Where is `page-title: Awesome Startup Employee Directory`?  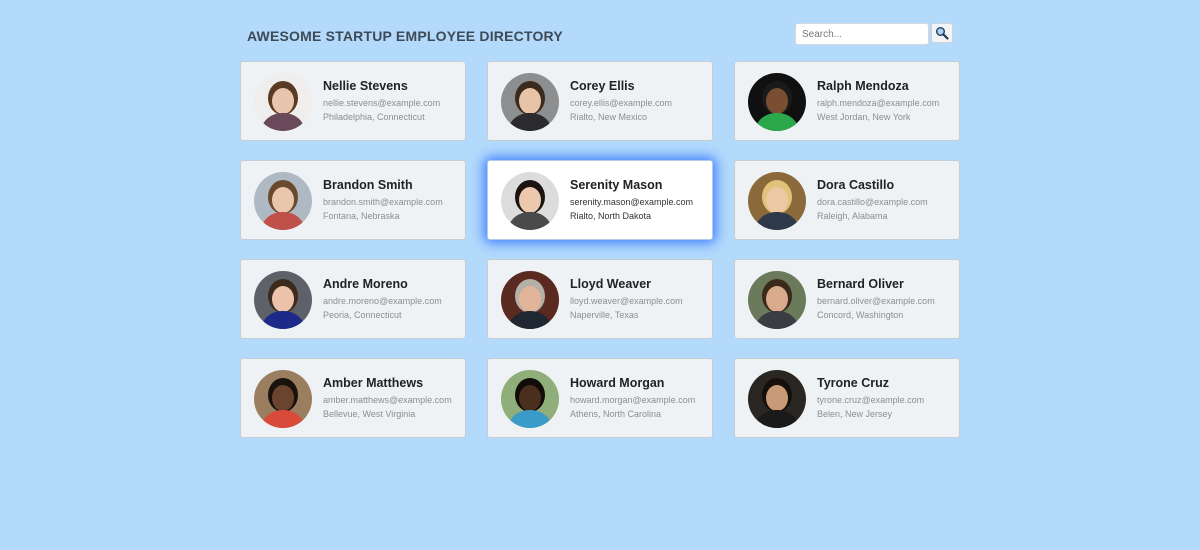 page-title: Awesome Startup Employee Directory is located at coordinates (405, 36).